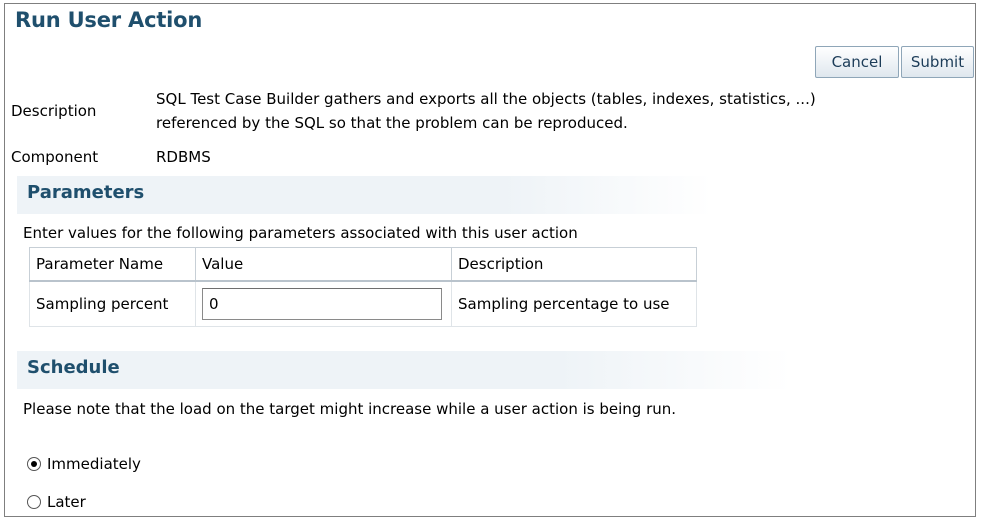 Image resolution: width=984 pixels, height=522 pixels. I want to click on description-label: Description, so click(54, 111).